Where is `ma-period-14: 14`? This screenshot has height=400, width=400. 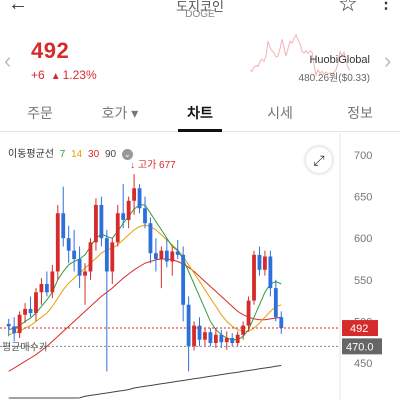 ma-period-14: 14 is located at coordinates (77, 154).